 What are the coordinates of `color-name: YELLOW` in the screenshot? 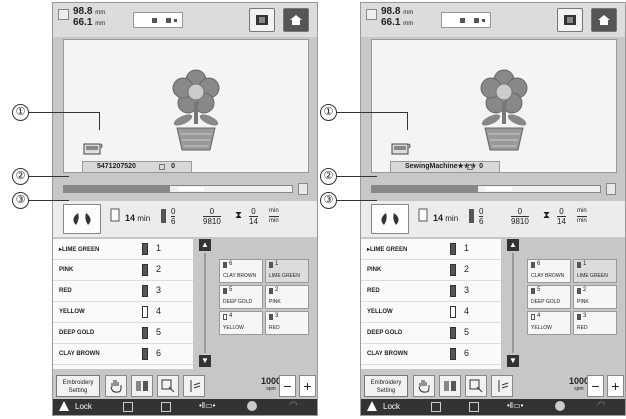 It's located at (72, 312).